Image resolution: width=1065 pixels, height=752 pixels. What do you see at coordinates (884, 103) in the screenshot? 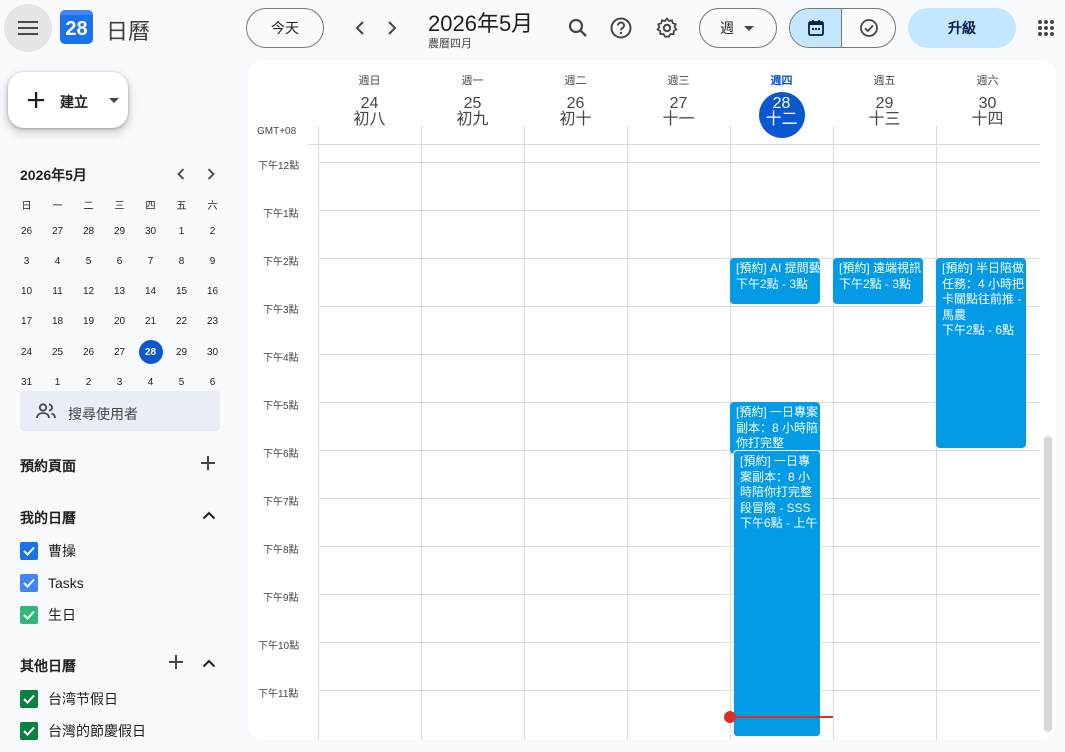
I see `day-header: 週五 29 十三` at bounding box center [884, 103].